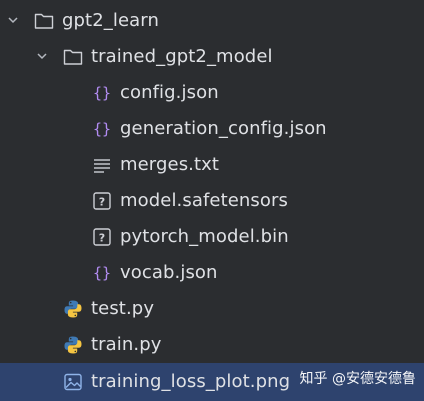 The height and width of the screenshot is (401, 424). Describe the element at coordinates (182, 56) in the screenshot. I see `tree-item-label: trained_gpt2_model` at that location.